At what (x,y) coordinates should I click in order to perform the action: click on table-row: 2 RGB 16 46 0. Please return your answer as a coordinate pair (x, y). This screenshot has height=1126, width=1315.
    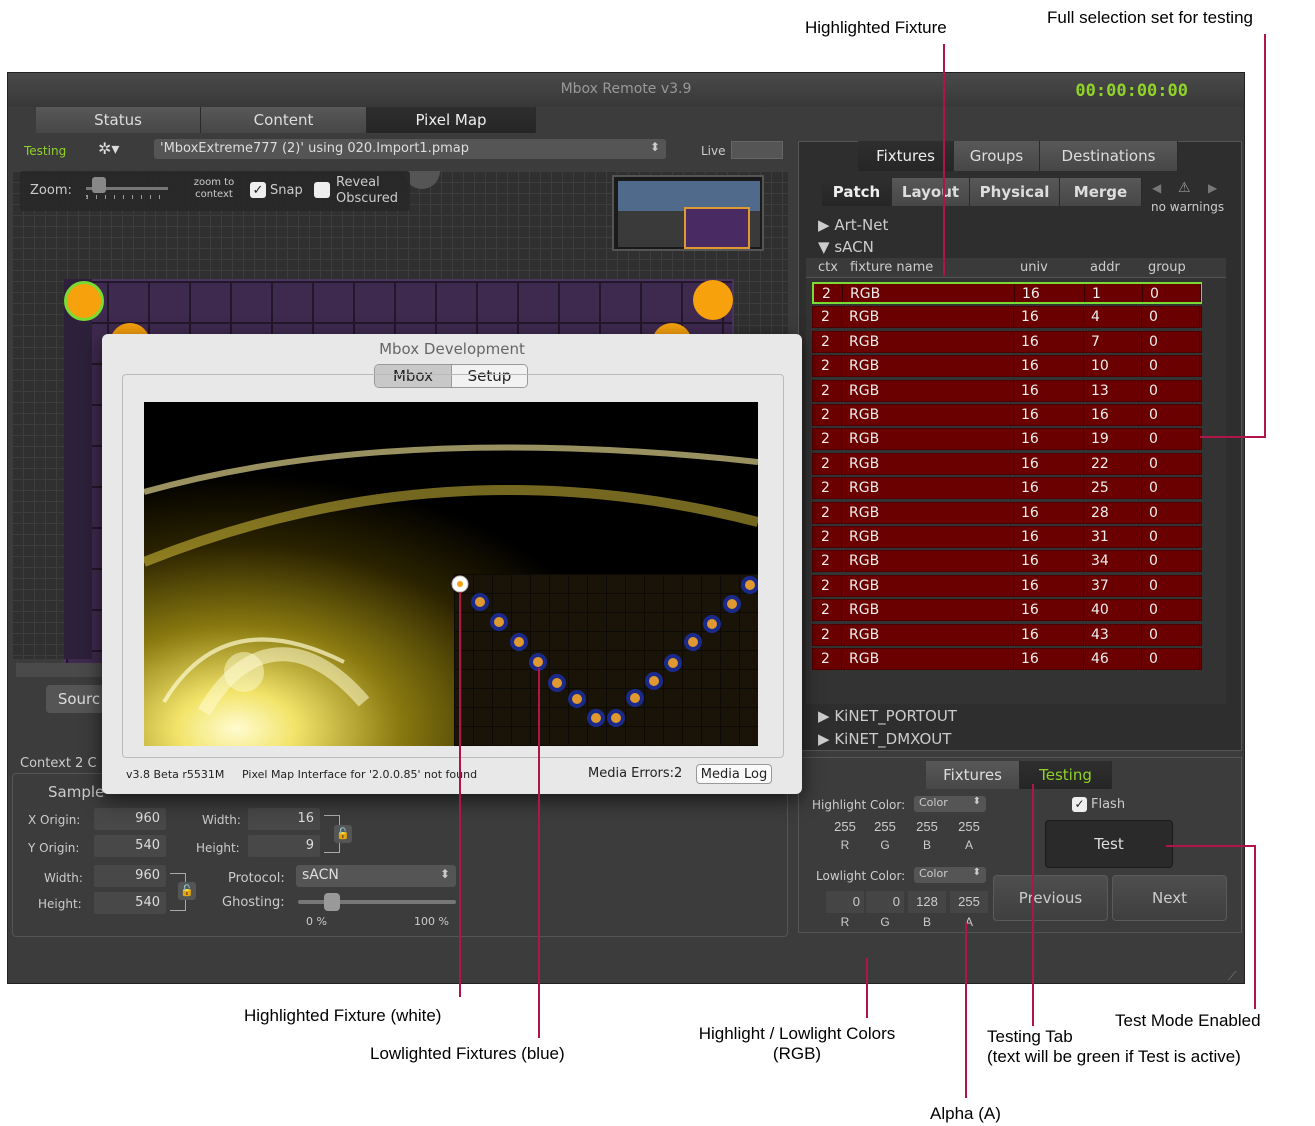
    Looking at the image, I should click on (1007, 659).